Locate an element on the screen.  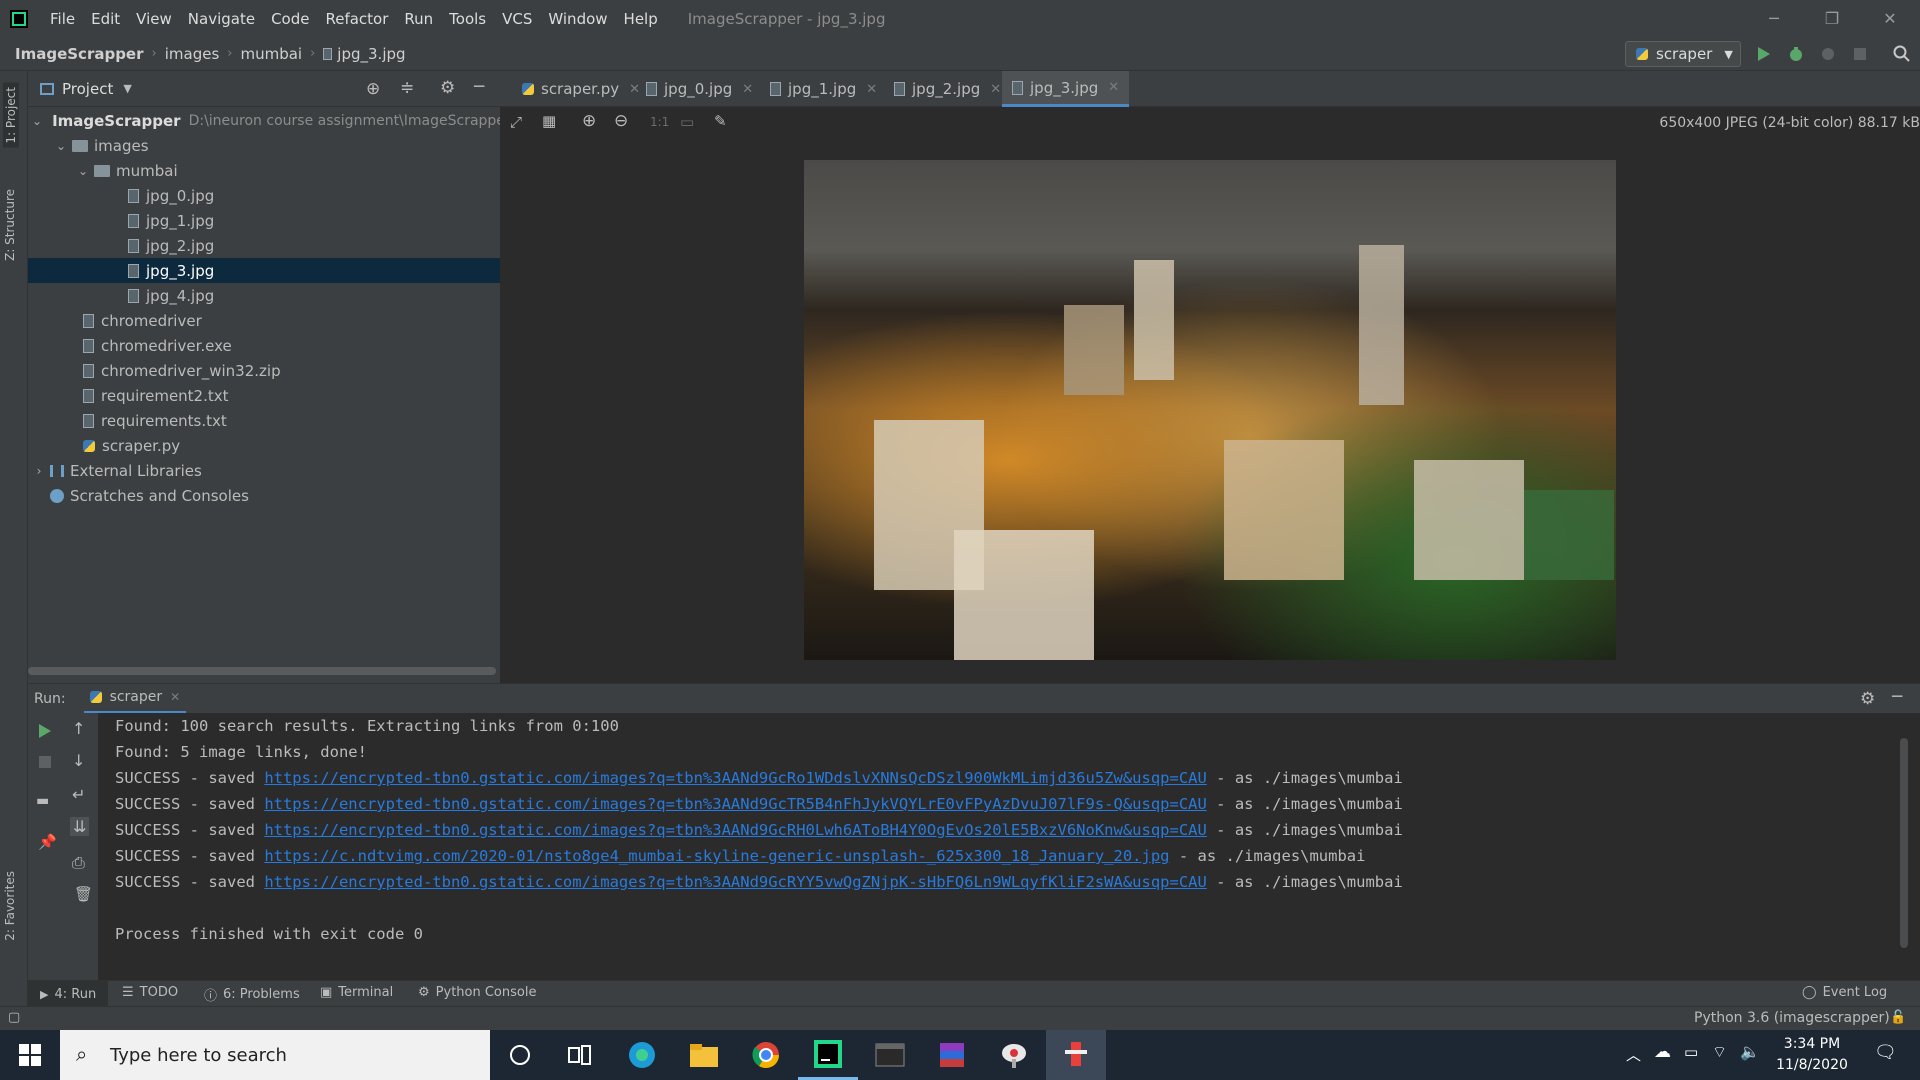
tree-item-scratches: Scratches and Consoles is located at coordinates (264, 495).